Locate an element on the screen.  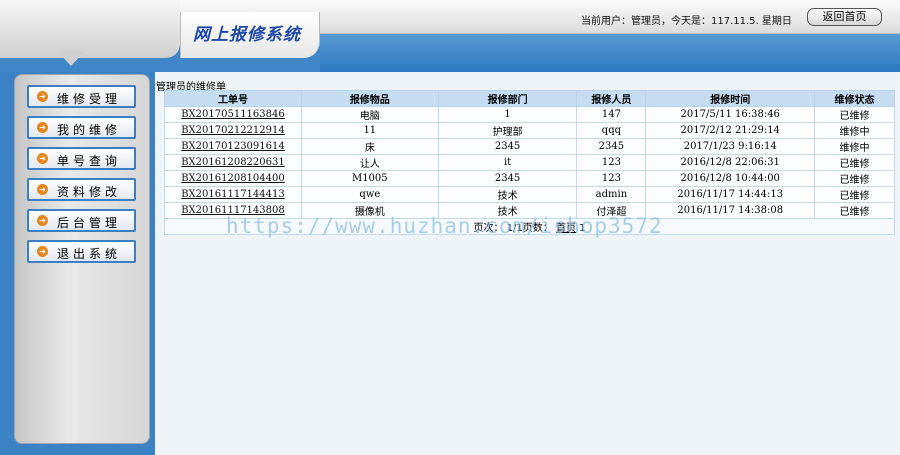
order-id-link: BX20161117144413 is located at coordinates (233, 194).